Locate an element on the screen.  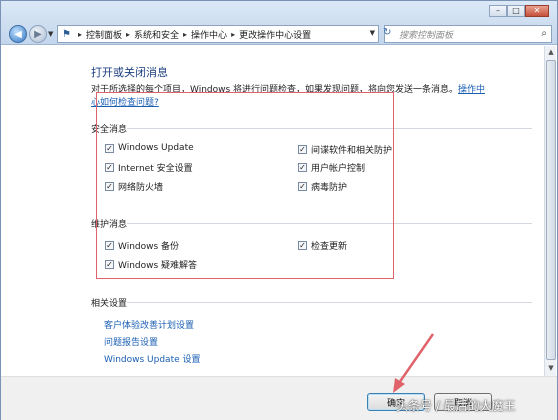
scroll-down-icon: ▼ is located at coordinates (551, 369).